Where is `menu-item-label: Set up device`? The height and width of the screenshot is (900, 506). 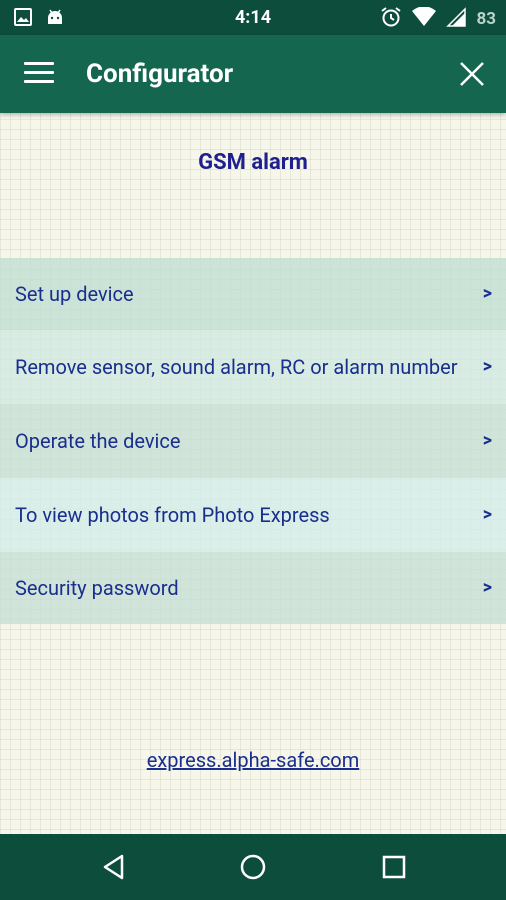 menu-item-label: Set up device is located at coordinates (74, 294).